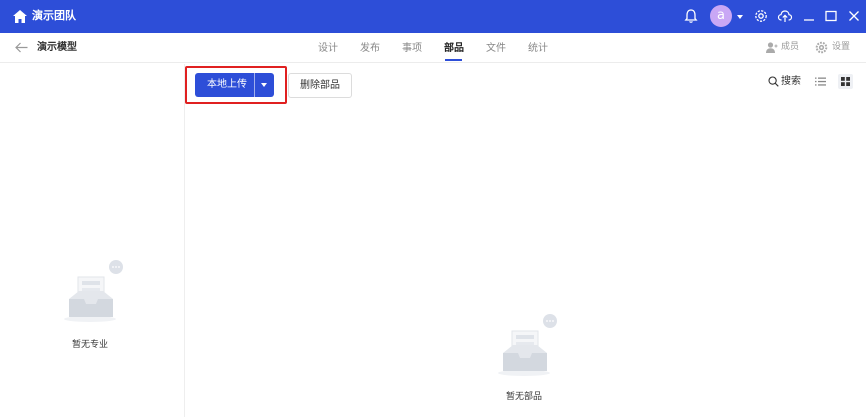 The width and height of the screenshot is (866, 417). I want to click on search-icon, so click(773, 81).